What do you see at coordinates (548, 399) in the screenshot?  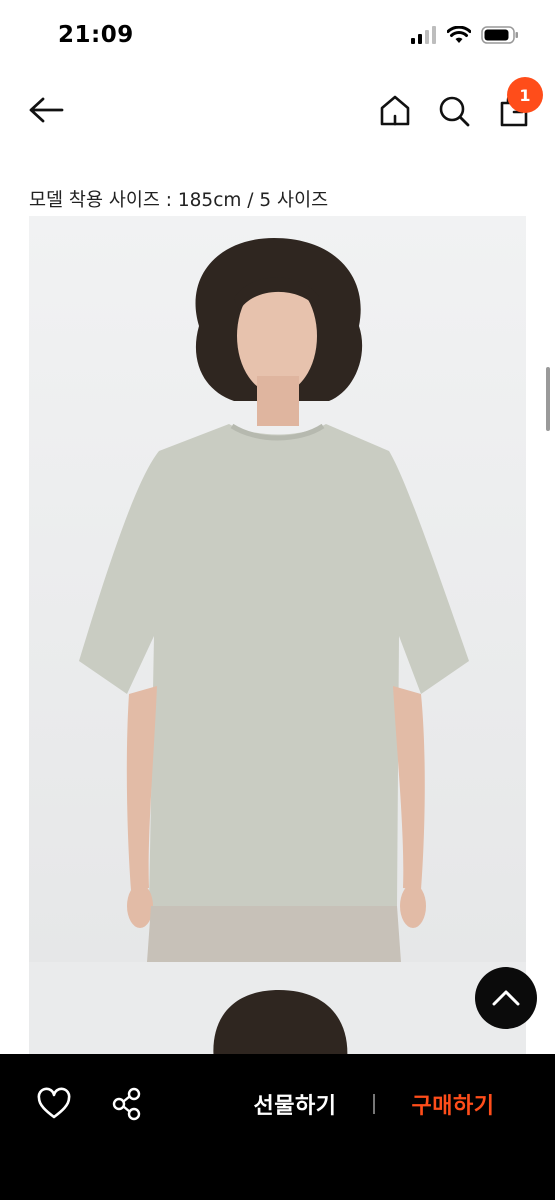 I see `scroll-indicator` at bounding box center [548, 399].